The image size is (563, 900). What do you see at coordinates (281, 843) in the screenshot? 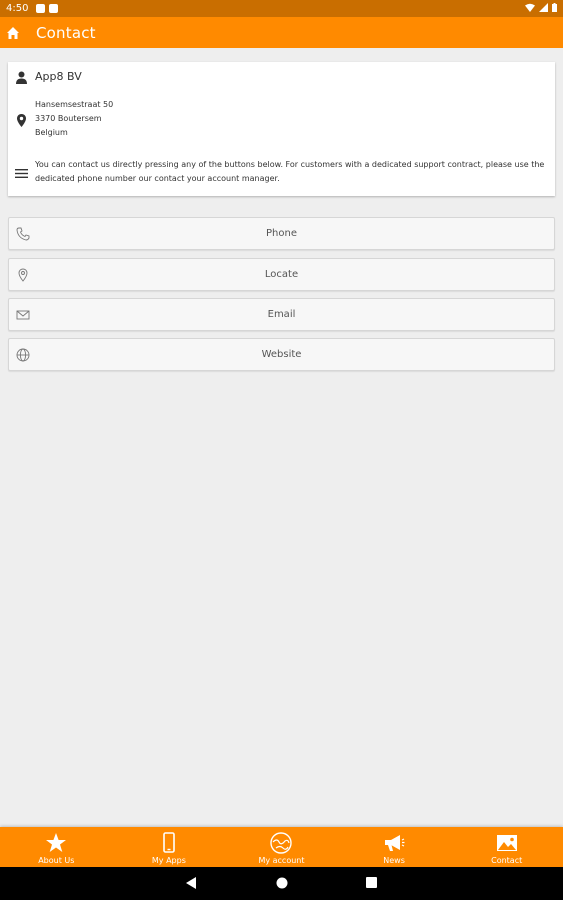
I see `globe-account-icon` at bounding box center [281, 843].